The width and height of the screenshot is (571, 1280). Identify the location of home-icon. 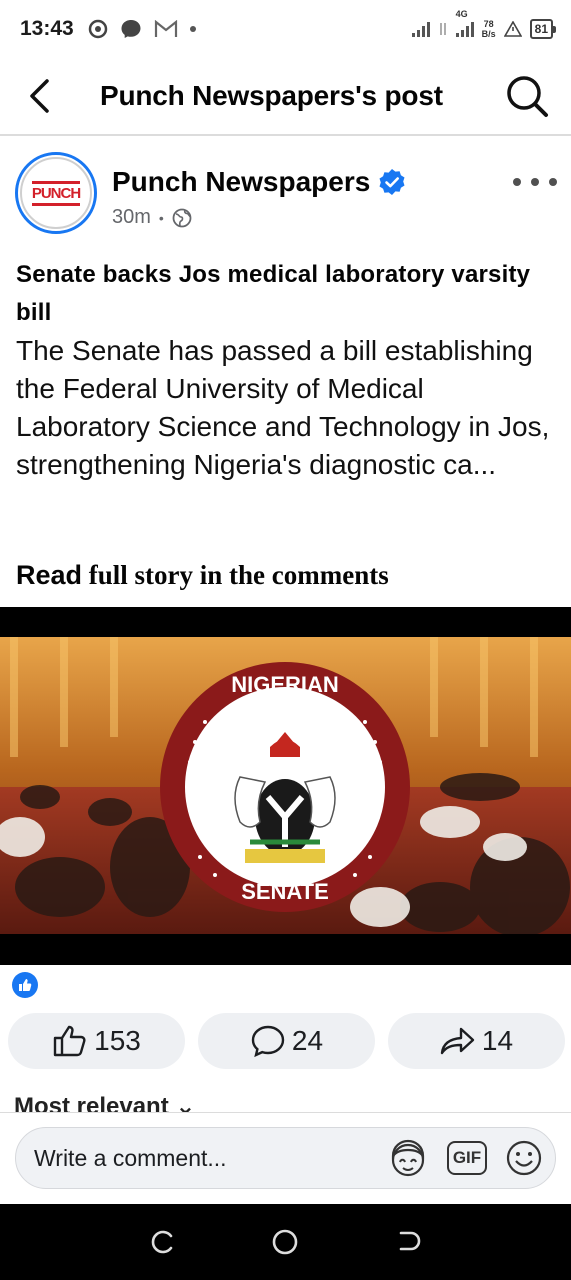
(285, 1242).